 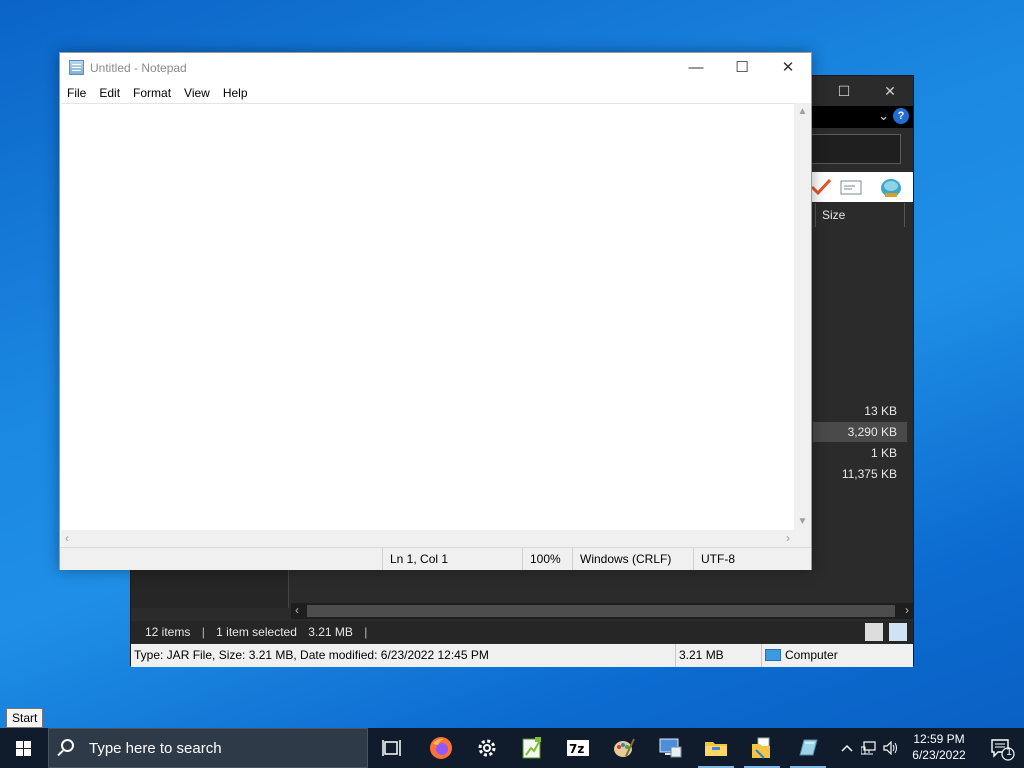 What do you see at coordinates (435, 93) in the screenshot?
I see `menu-bar: File Edit Format View Help` at bounding box center [435, 93].